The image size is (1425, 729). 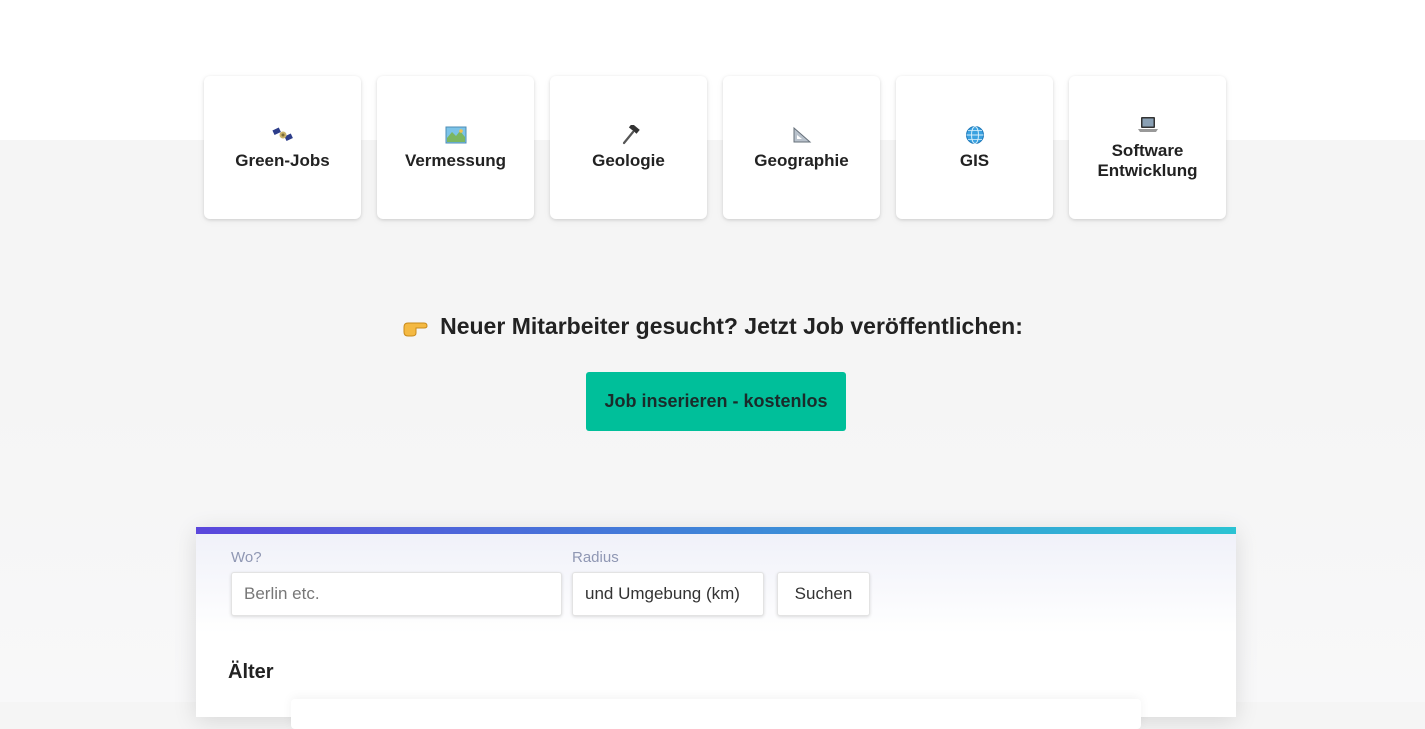 I want to click on category-card-green-jobs: Green-Jobs, so click(x=282, y=147).